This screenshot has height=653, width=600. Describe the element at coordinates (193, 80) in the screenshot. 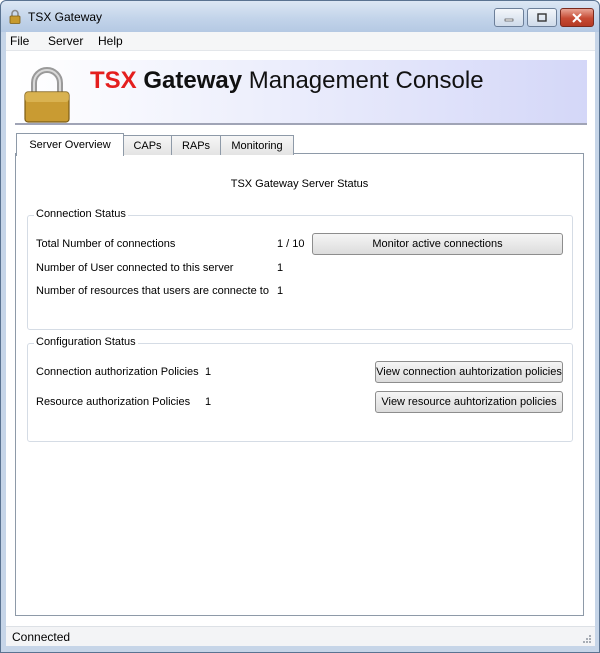

I see `title-gateway: Gateway` at that location.